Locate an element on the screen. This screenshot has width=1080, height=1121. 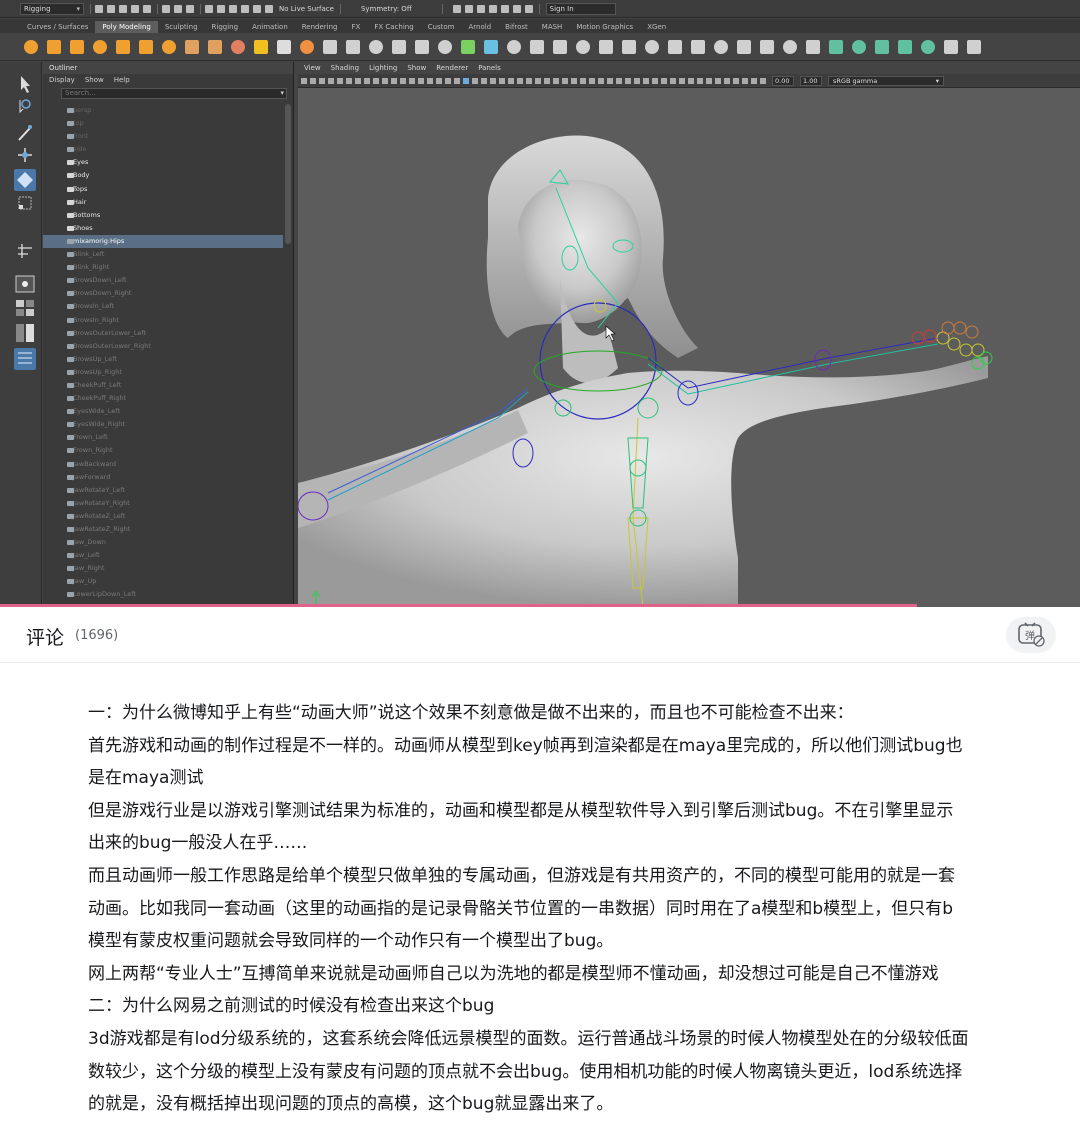
outliner-item: persp is located at coordinates (163, 110).